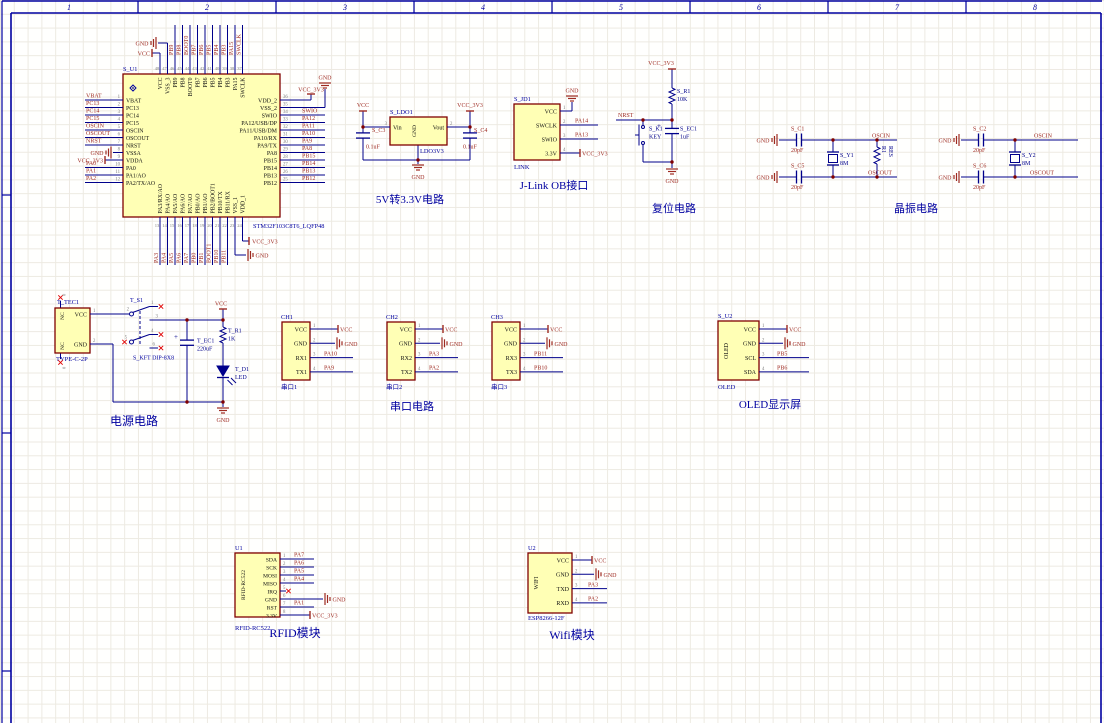  What do you see at coordinates (725, 316) in the screenshot?
I see `designator: S_U2` at bounding box center [725, 316].